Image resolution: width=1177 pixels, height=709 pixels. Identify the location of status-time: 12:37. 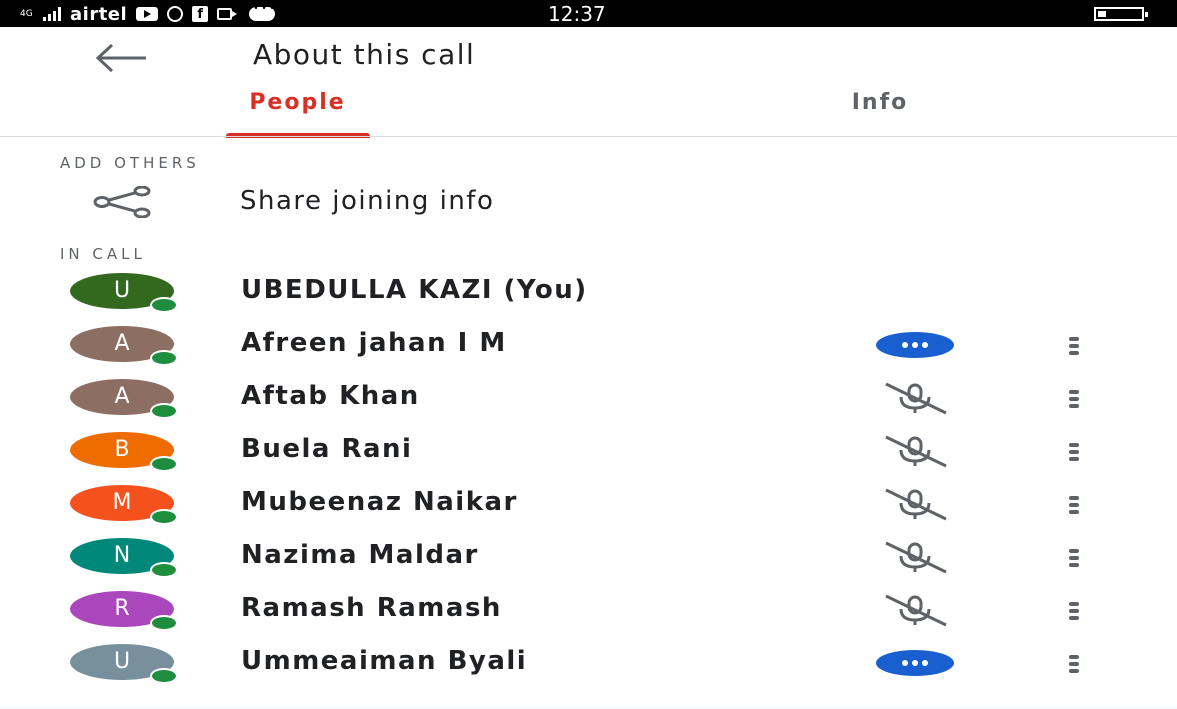
(577, 14).